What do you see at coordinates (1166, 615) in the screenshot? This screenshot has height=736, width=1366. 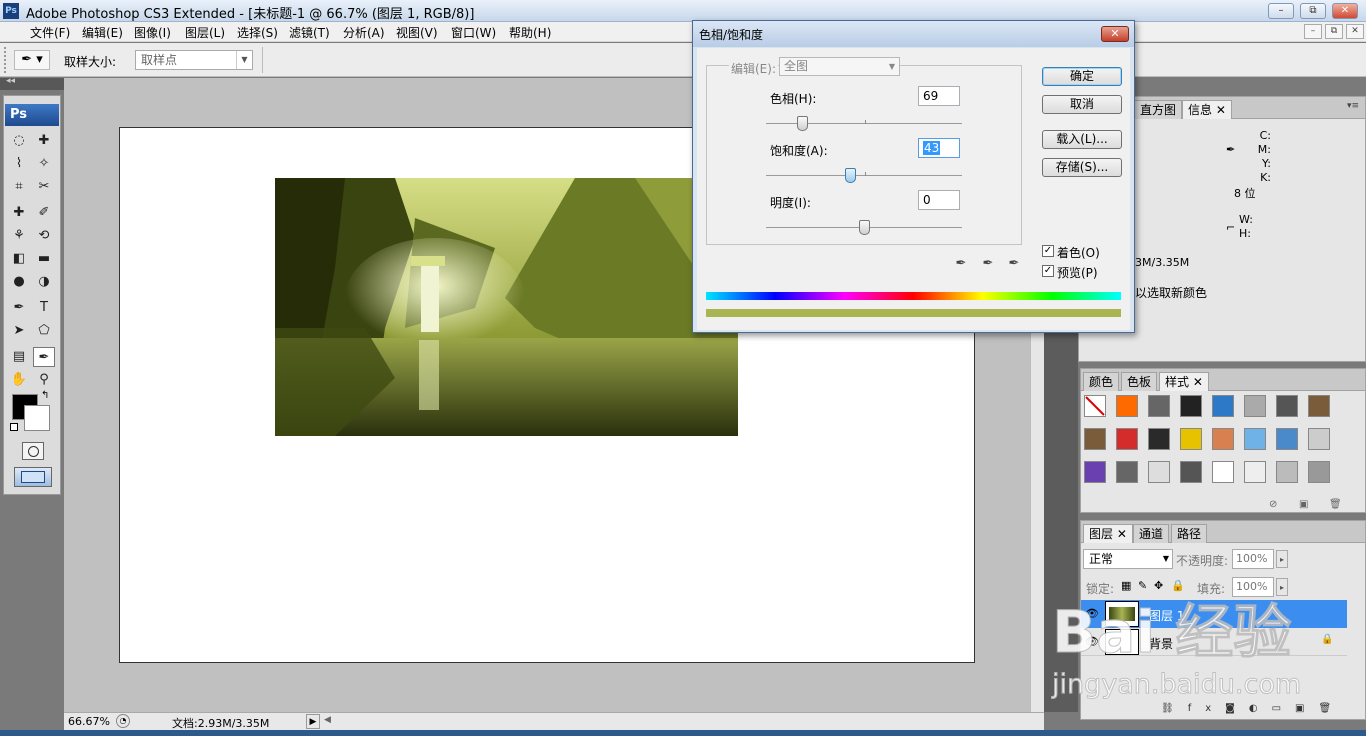 I see `layer-name: 图层 1` at bounding box center [1166, 615].